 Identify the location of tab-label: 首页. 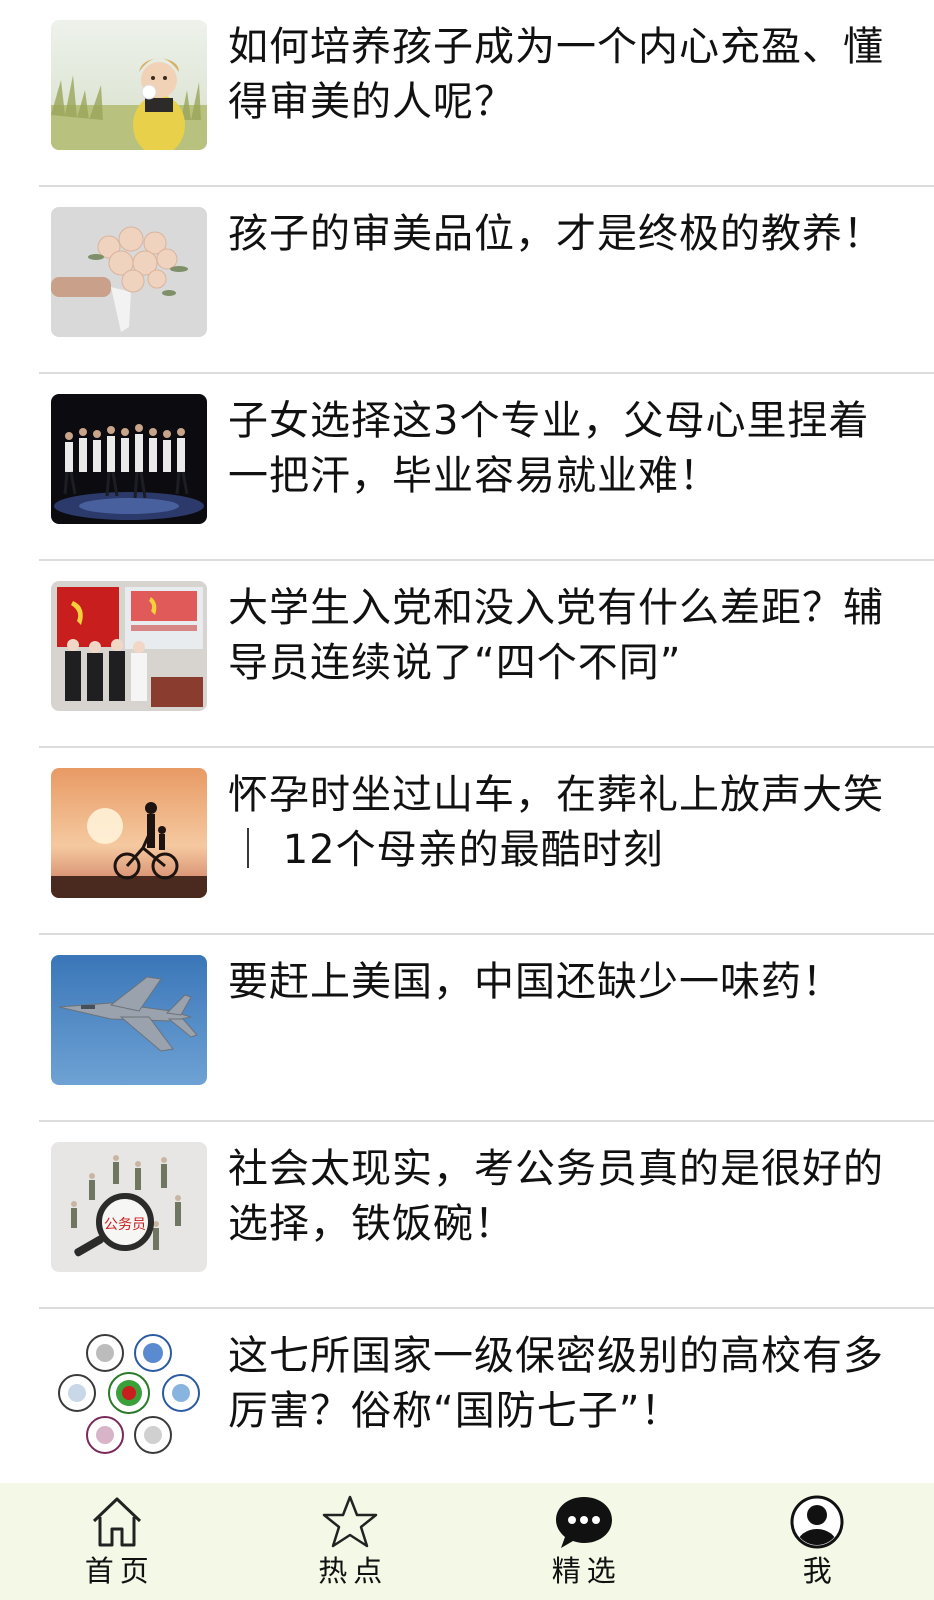
(119, 1571).